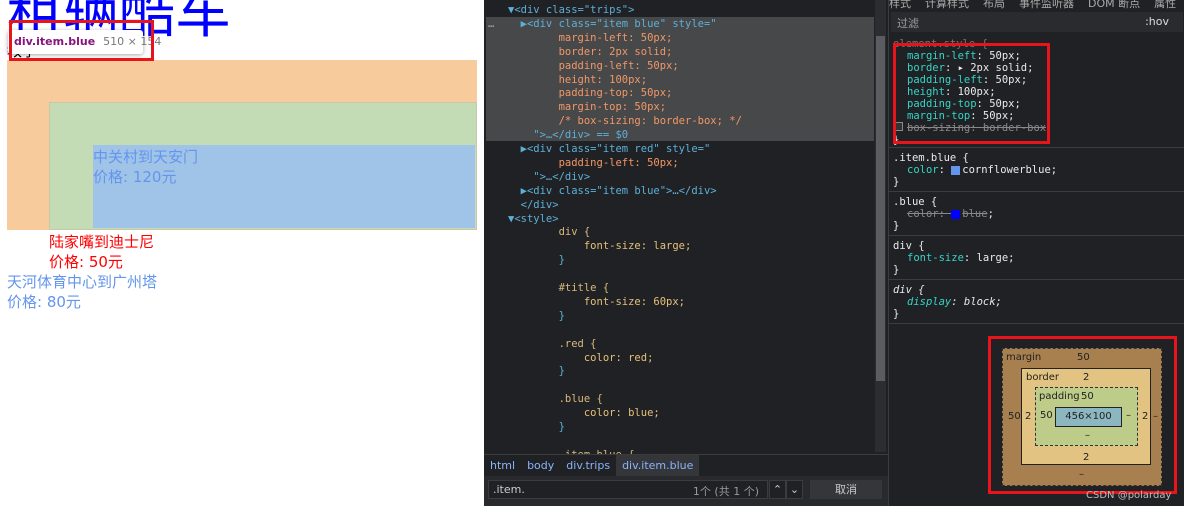 This screenshot has height=506, width=1184. I want to click on annotation-box, so click(971, 93).